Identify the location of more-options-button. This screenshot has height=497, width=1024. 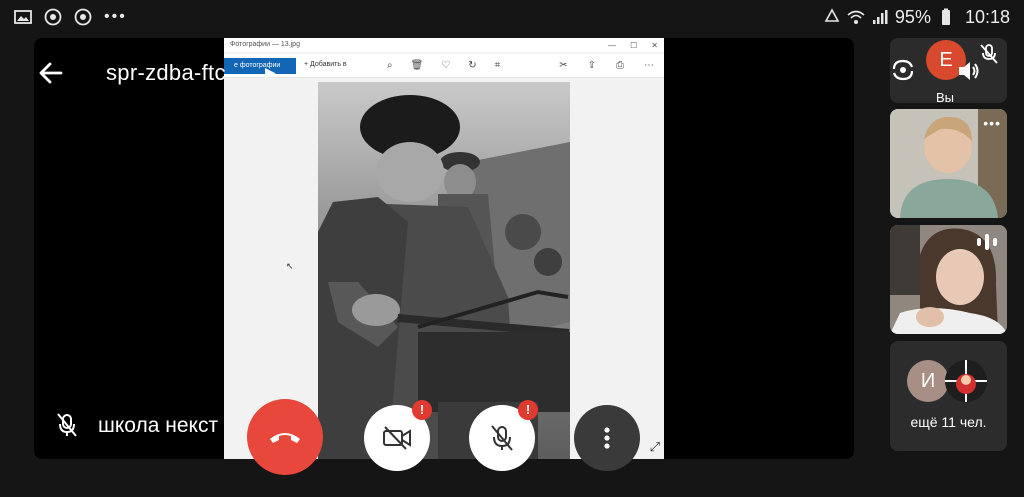
(607, 438).